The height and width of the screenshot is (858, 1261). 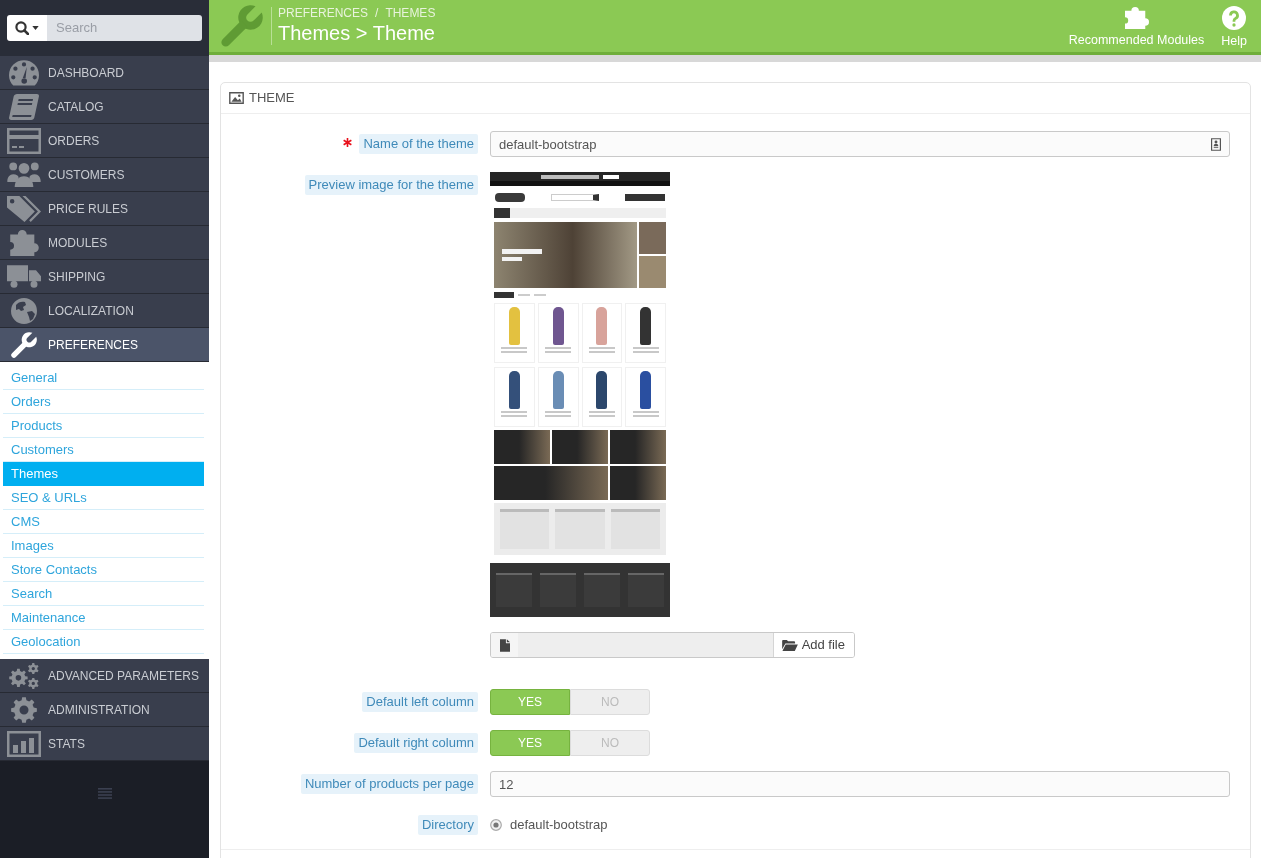 What do you see at coordinates (24, 276) in the screenshot?
I see `truck-icon` at bounding box center [24, 276].